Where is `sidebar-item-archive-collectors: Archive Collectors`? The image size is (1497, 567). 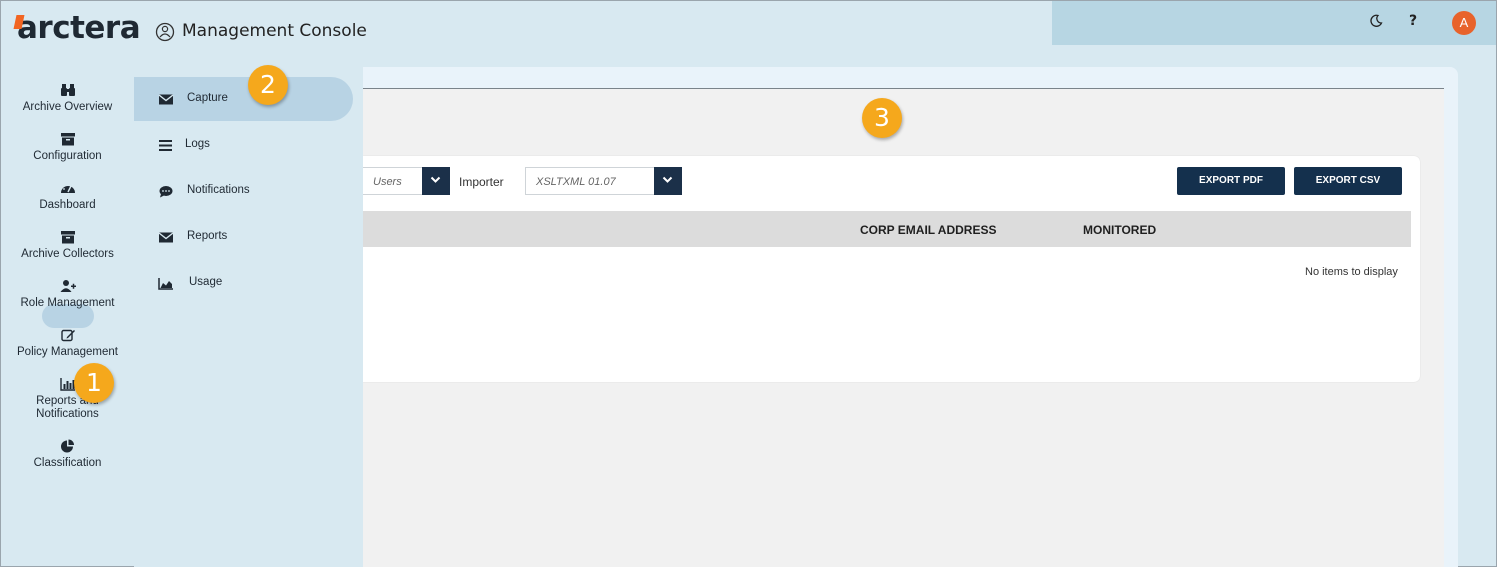 sidebar-item-archive-collectors: Archive Collectors is located at coordinates (67, 245).